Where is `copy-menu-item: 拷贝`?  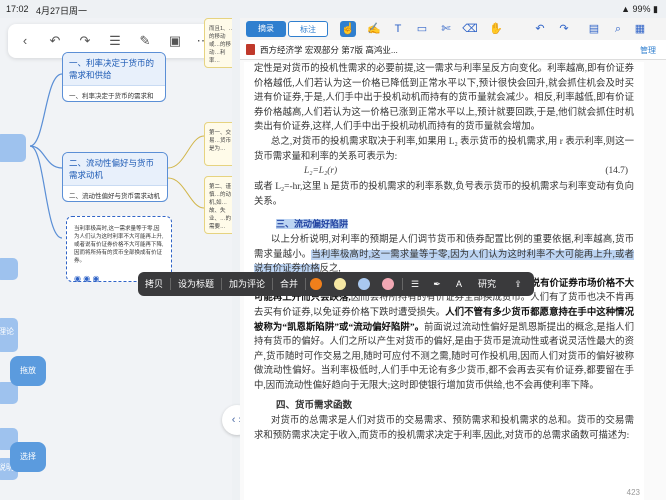 copy-menu-item: 拷贝 is located at coordinates (154, 284).